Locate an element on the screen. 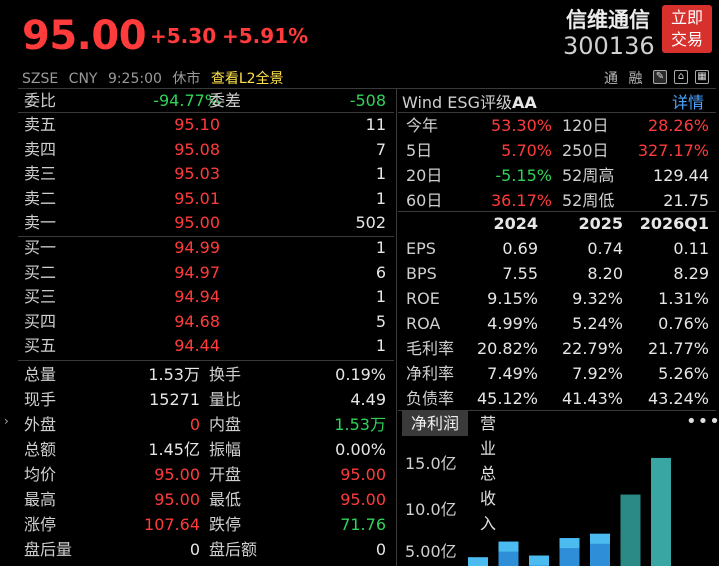  trade-now-button: 立即 交易 is located at coordinates (687, 29).